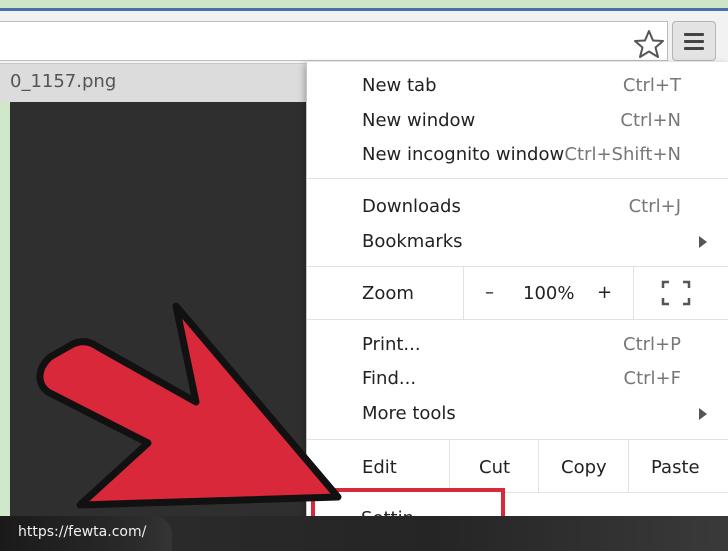  Describe the element at coordinates (651, 85) in the screenshot. I see `menu-item-shortcut: Ctrl+T` at that location.